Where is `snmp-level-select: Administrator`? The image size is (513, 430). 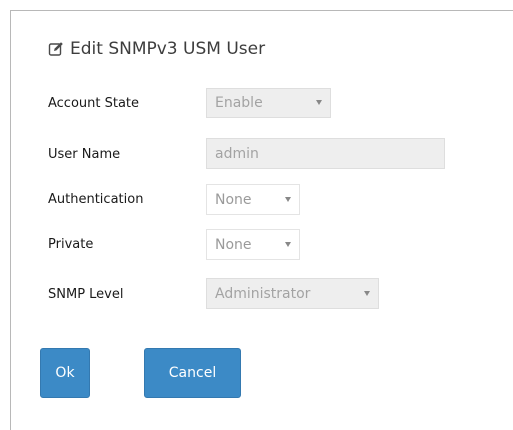
snmp-level-select: Administrator is located at coordinates (292, 293).